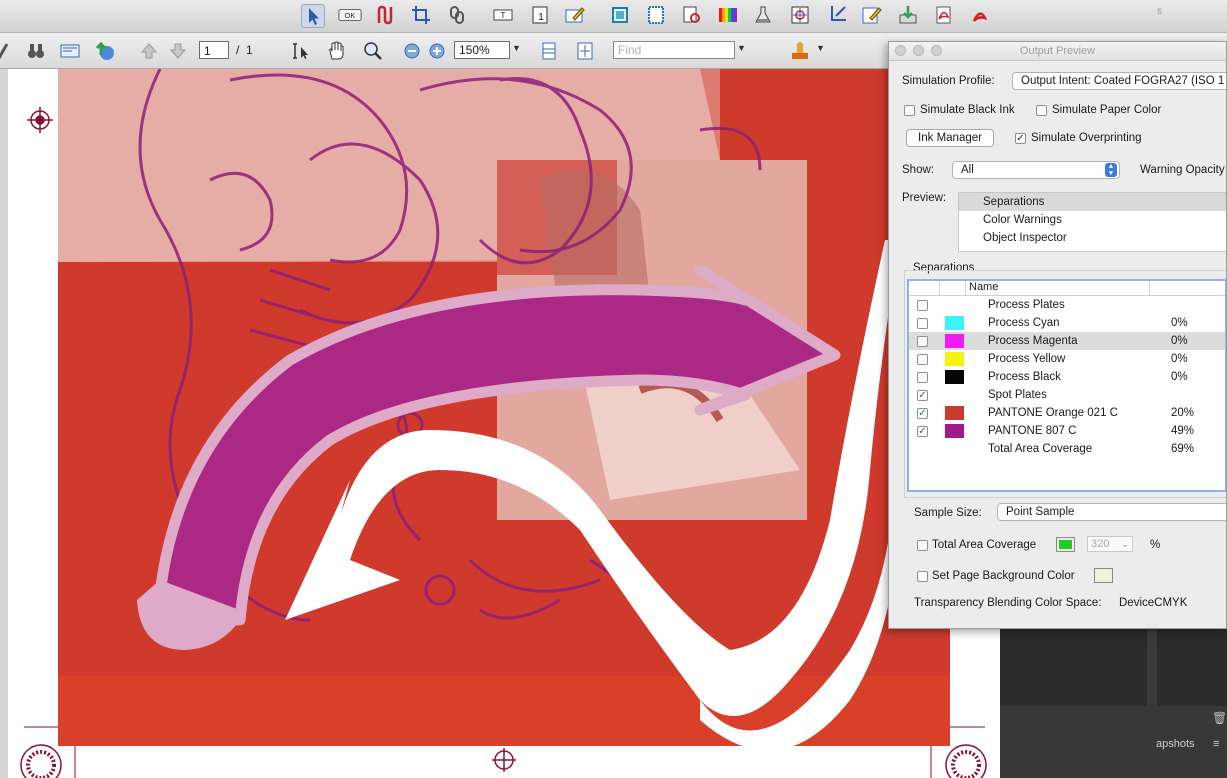 The width and height of the screenshot is (1227, 778). Describe the element at coordinates (1219, 718) in the screenshot. I see `trash-icon: 🗑` at that location.